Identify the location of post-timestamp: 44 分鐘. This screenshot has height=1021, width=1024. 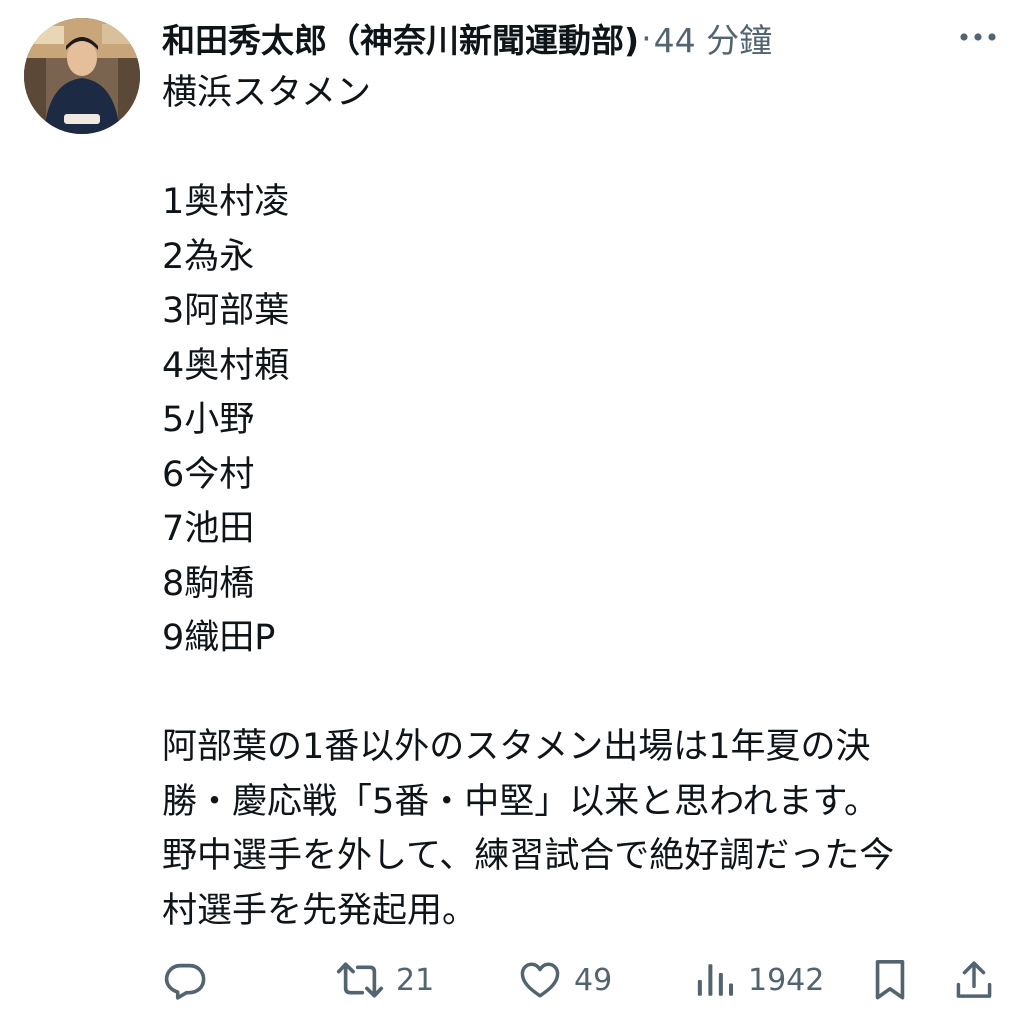
(713, 38).